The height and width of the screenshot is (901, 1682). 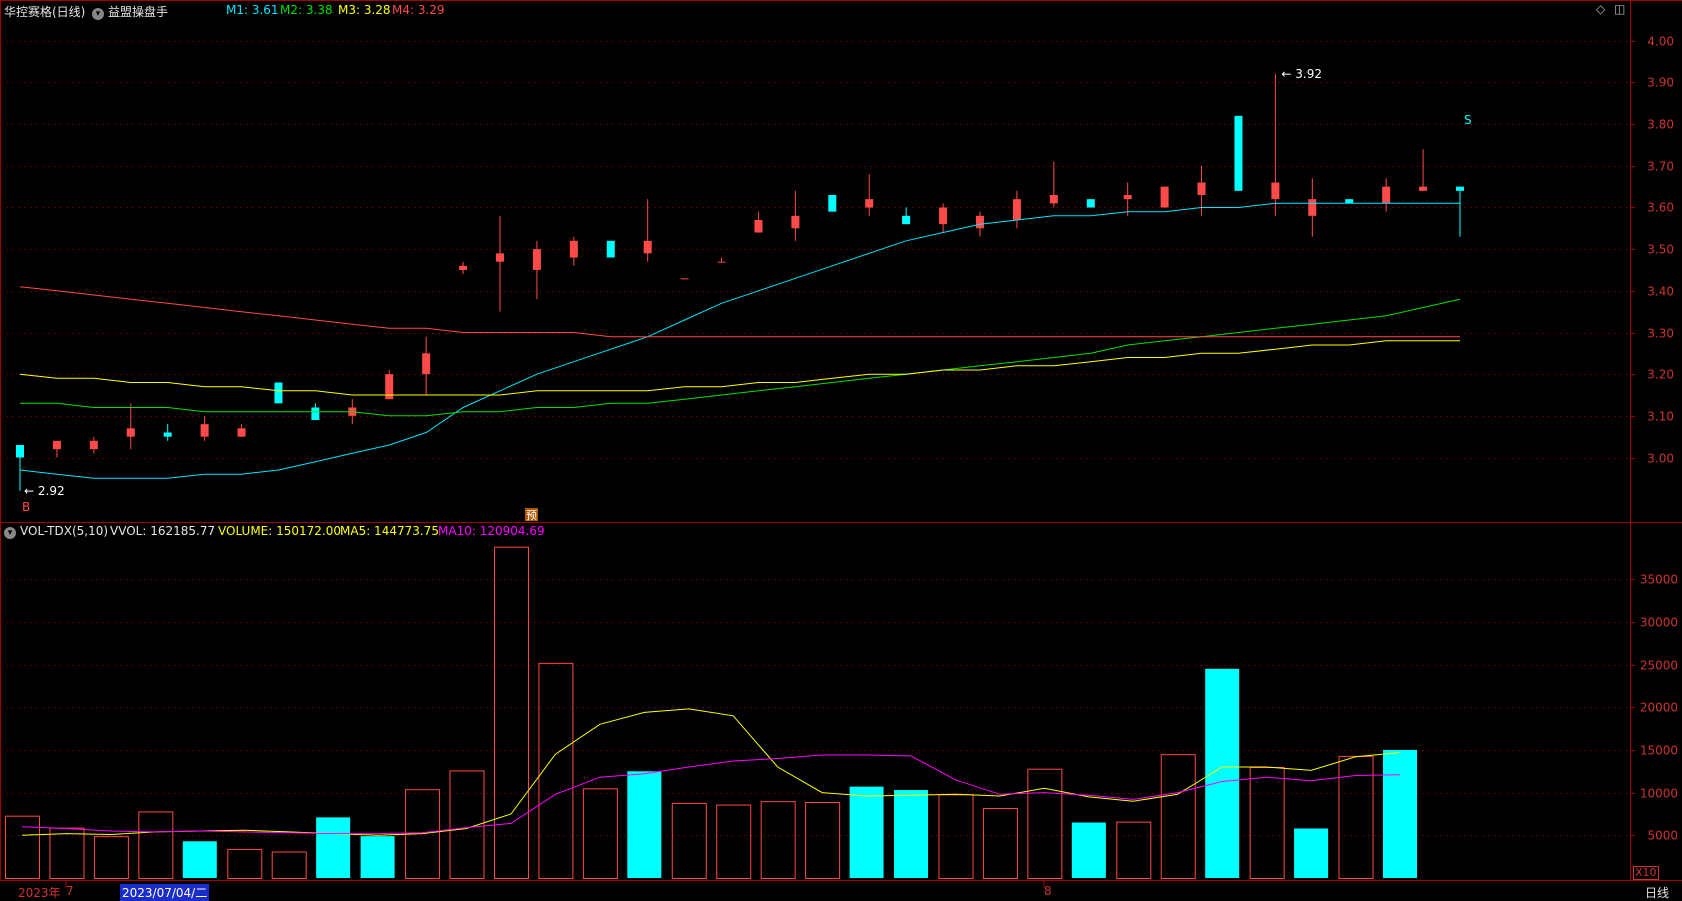 I want to click on volume-tick-label: 15000, so click(x=1659, y=751).